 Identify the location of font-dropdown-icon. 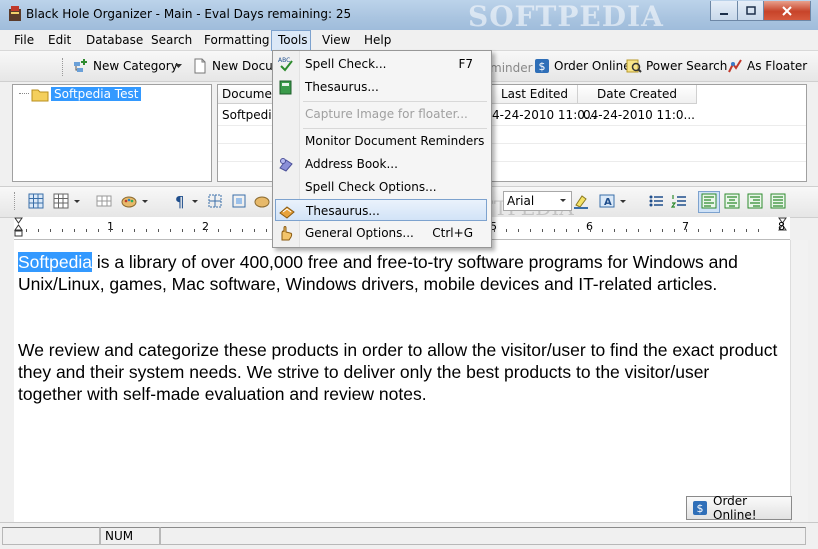
(563, 201).